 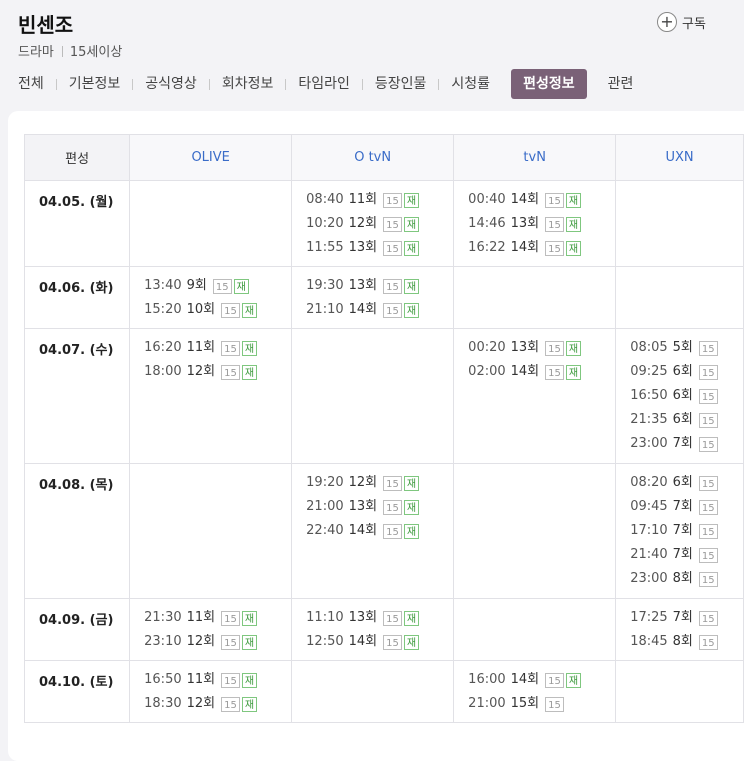 What do you see at coordinates (649, 347) in the screenshot?
I see `air-time: 08:05` at bounding box center [649, 347].